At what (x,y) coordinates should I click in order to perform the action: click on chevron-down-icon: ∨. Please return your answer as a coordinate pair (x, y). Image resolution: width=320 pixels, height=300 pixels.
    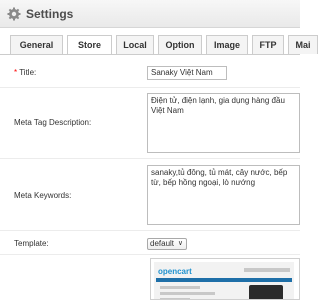
    Looking at the image, I should click on (180, 243).